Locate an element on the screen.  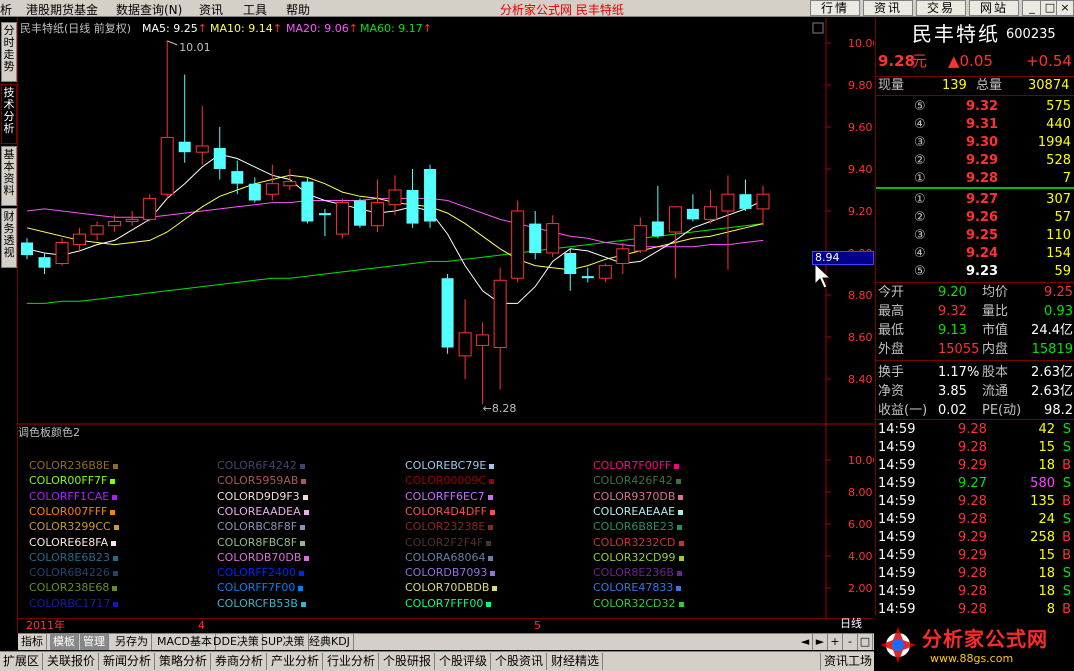
palette-item: COLOR7FFF00 is located at coordinates (448, 603).